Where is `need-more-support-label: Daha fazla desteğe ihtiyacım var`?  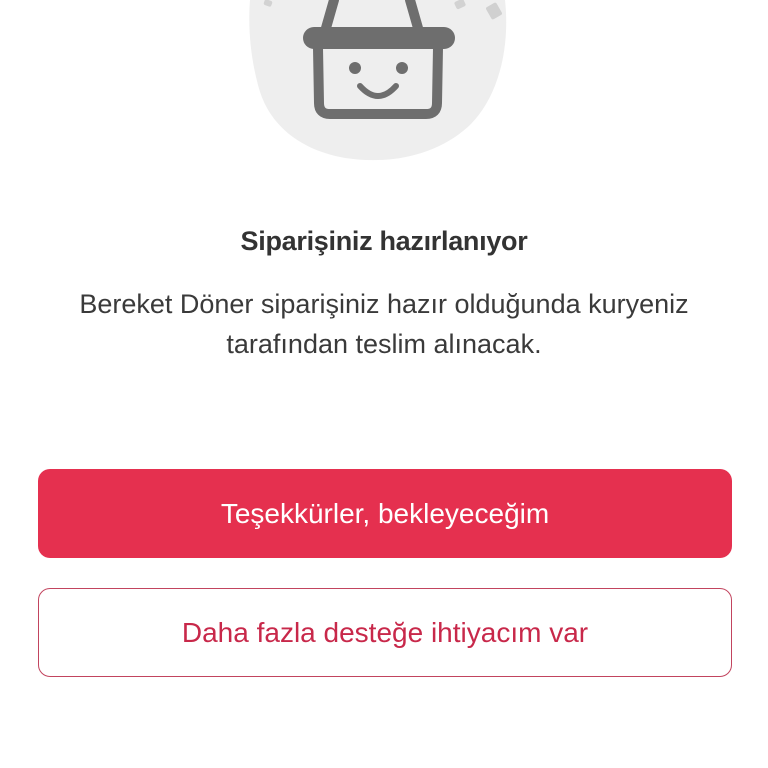 need-more-support-label: Daha fazla desteğe ihtiyacım var is located at coordinates (385, 632).